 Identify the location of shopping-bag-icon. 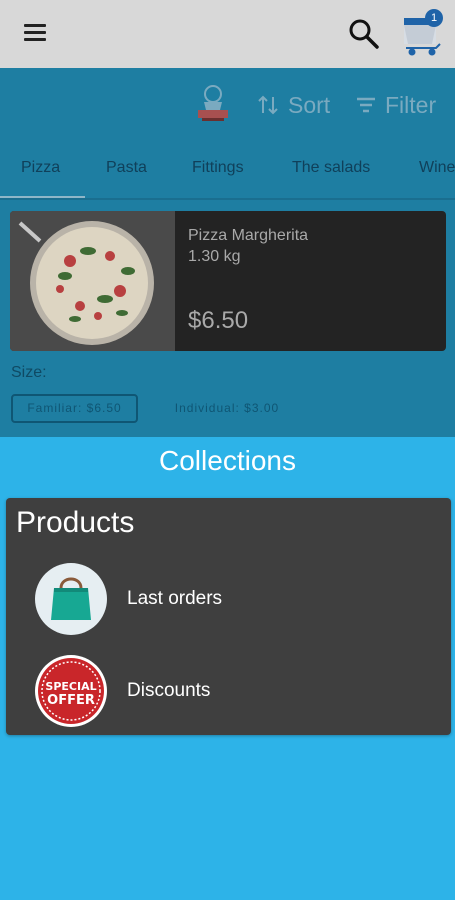
(71, 599).